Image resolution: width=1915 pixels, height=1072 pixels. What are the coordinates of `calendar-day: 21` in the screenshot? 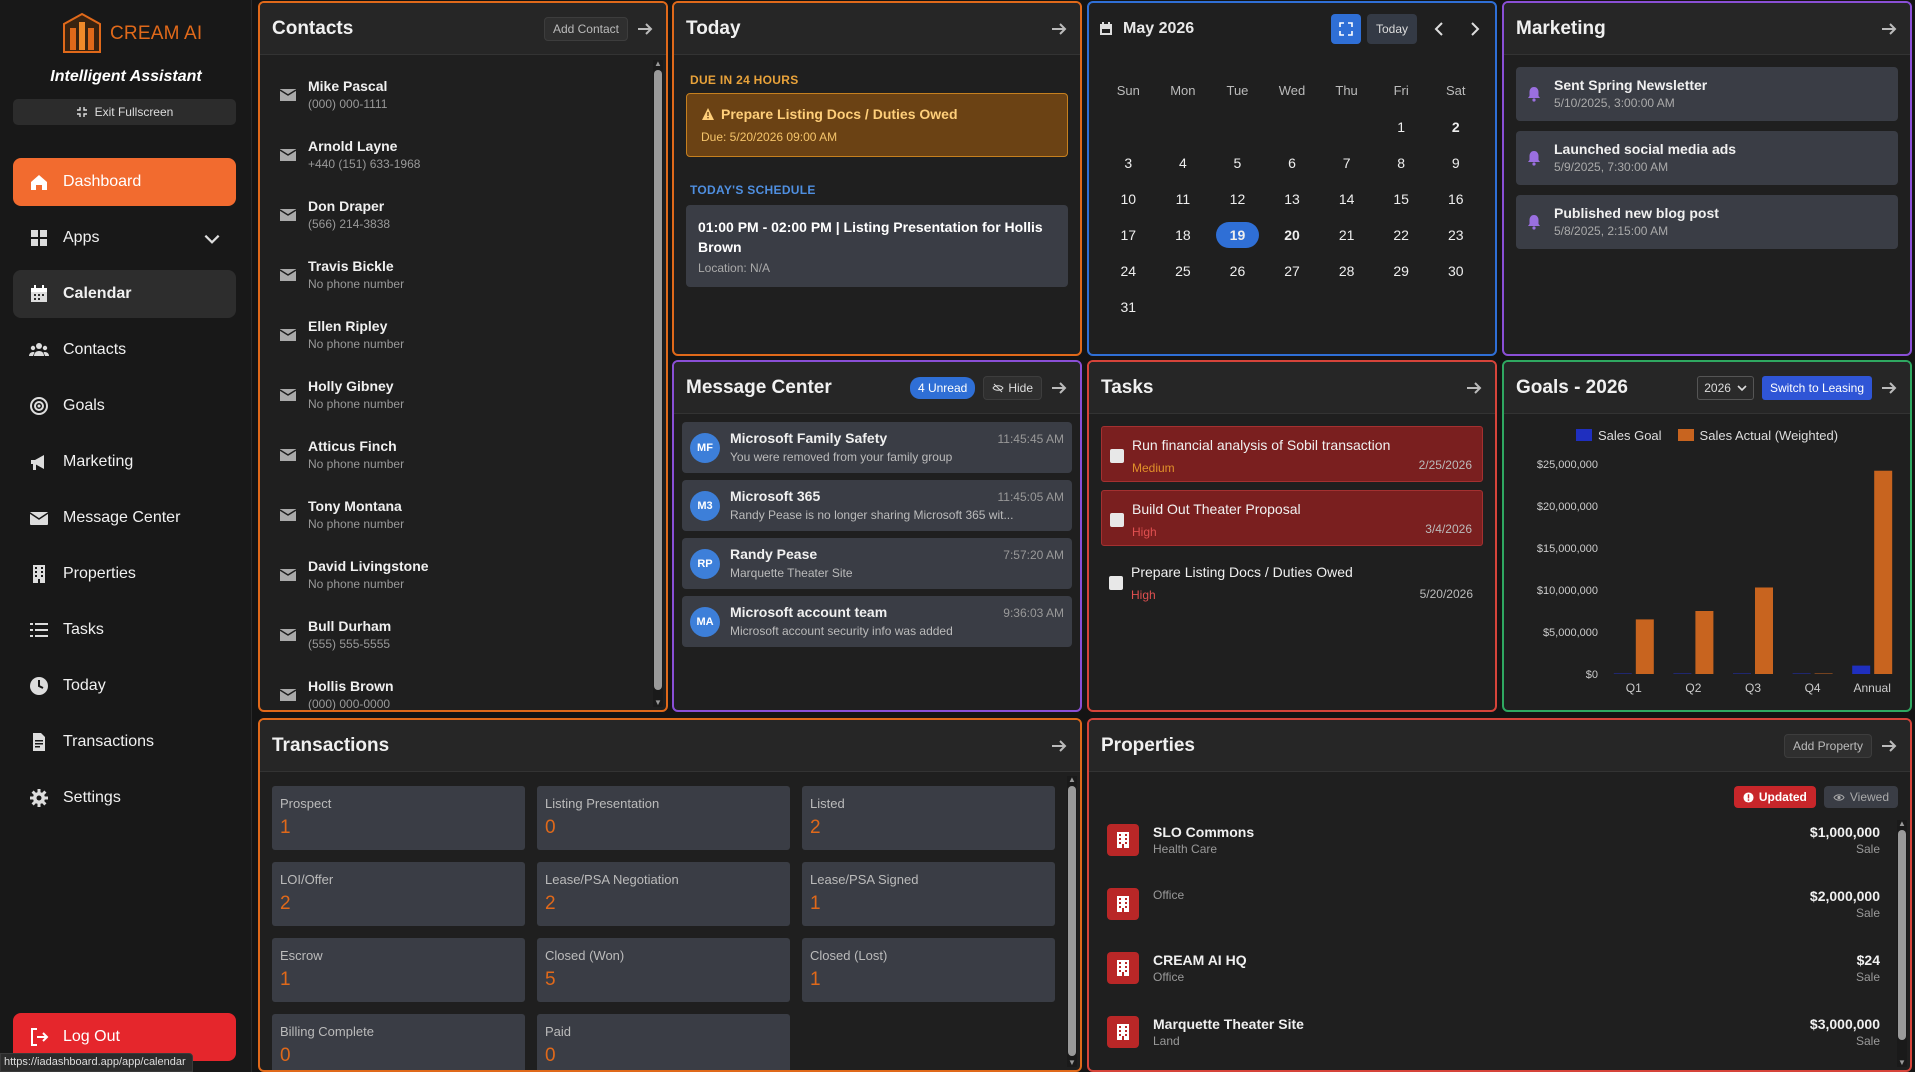 It's located at (1346, 235).